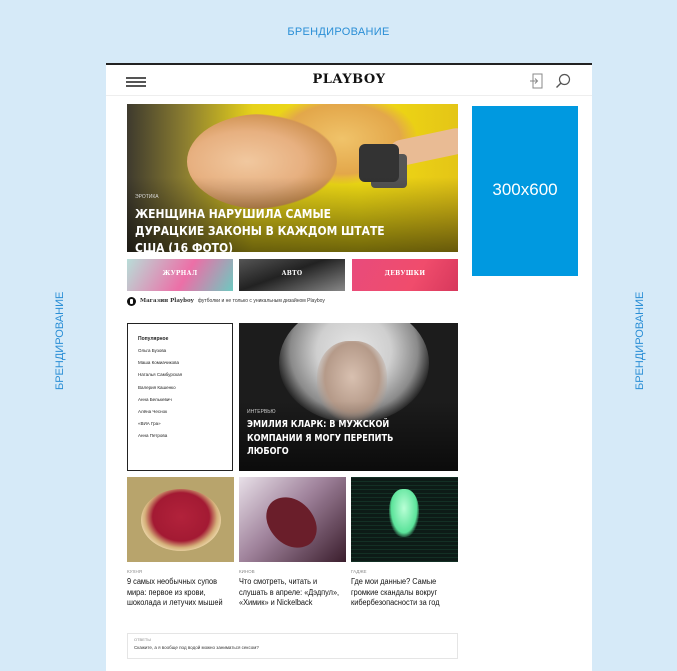 The width and height of the screenshot is (677, 671). Describe the element at coordinates (247, 571) in the screenshot. I see `card-category: КИНОВ` at that location.